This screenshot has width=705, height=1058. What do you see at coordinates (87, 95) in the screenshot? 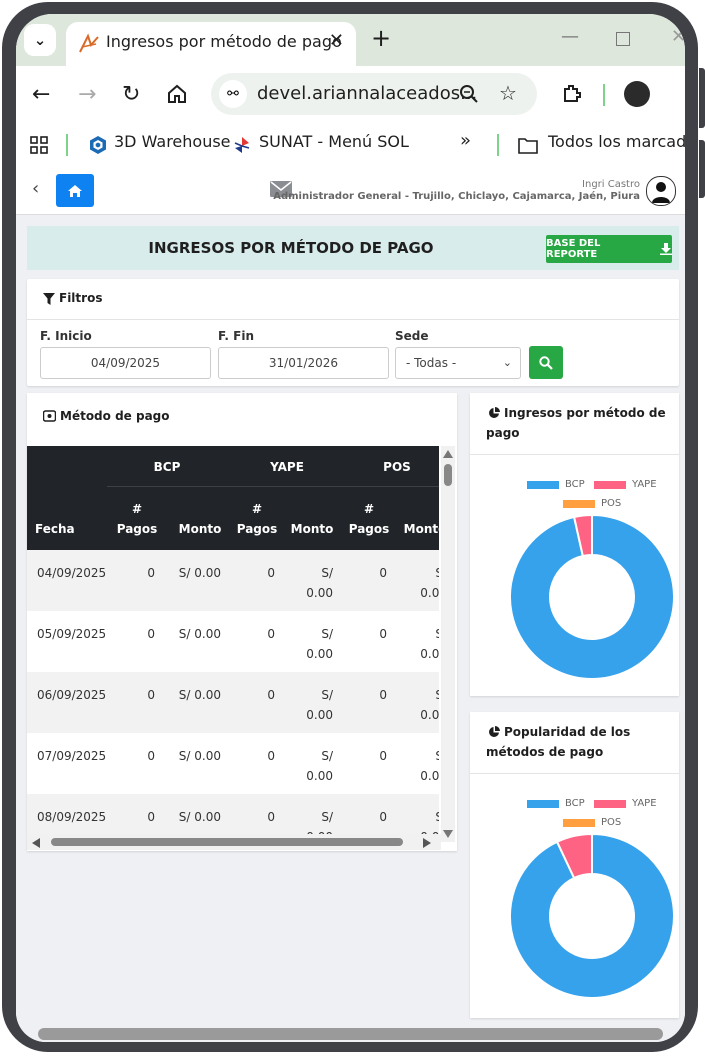
I see `forward-arrow-icon: →` at bounding box center [87, 95].